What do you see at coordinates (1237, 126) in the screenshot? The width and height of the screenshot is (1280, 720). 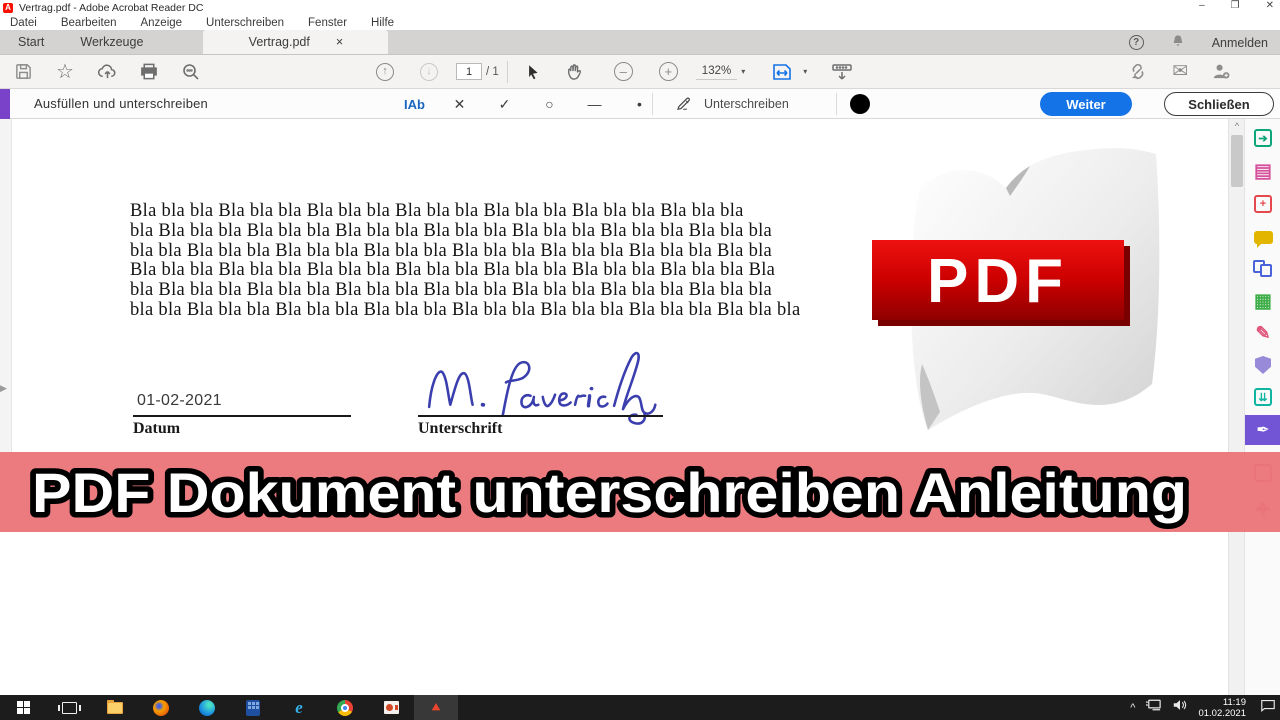 I see `scroll-up-icon: ^` at bounding box center [1237, 126].